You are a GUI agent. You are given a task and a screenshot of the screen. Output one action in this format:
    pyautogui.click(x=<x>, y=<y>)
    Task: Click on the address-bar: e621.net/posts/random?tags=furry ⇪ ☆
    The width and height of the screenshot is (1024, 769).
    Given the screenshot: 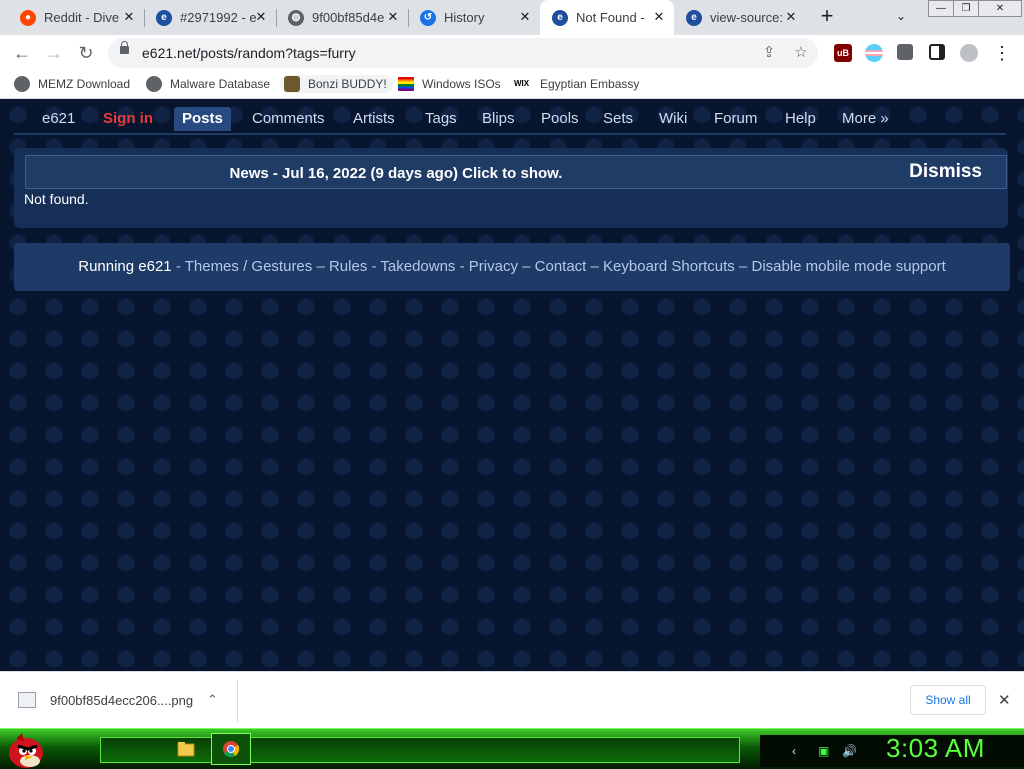 What is the action you would take?
    pyautogui.click(x=463, y=53)
    